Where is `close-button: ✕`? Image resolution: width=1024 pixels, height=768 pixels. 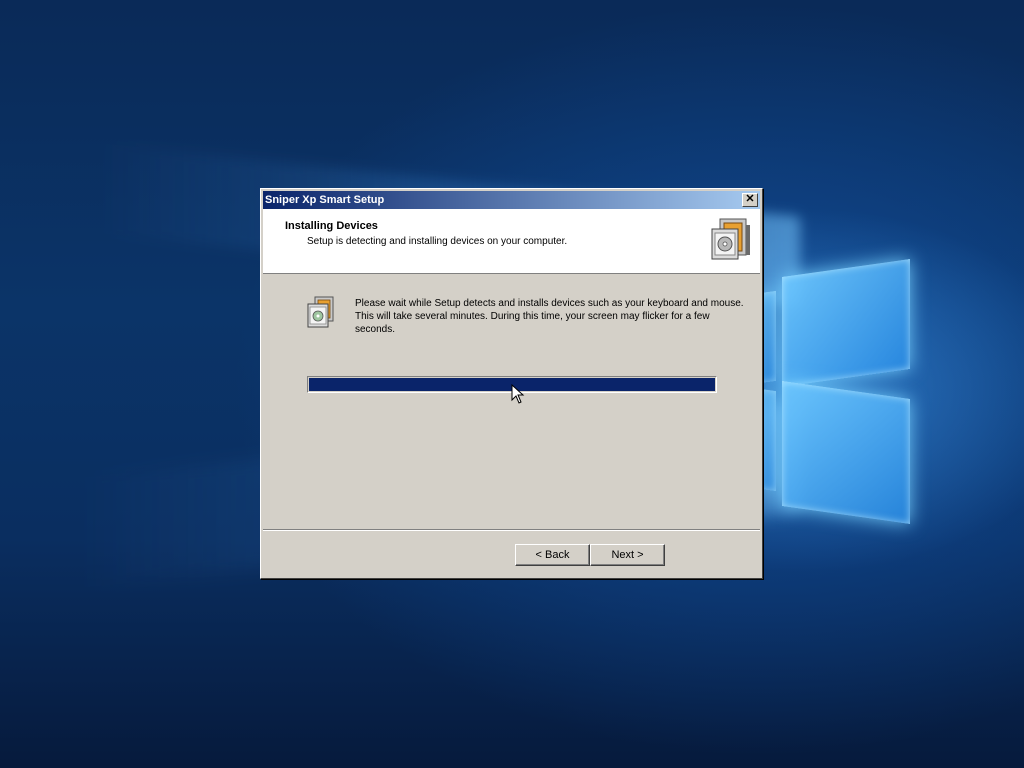 close-button: ✕ is located at coordinates (750, 200).